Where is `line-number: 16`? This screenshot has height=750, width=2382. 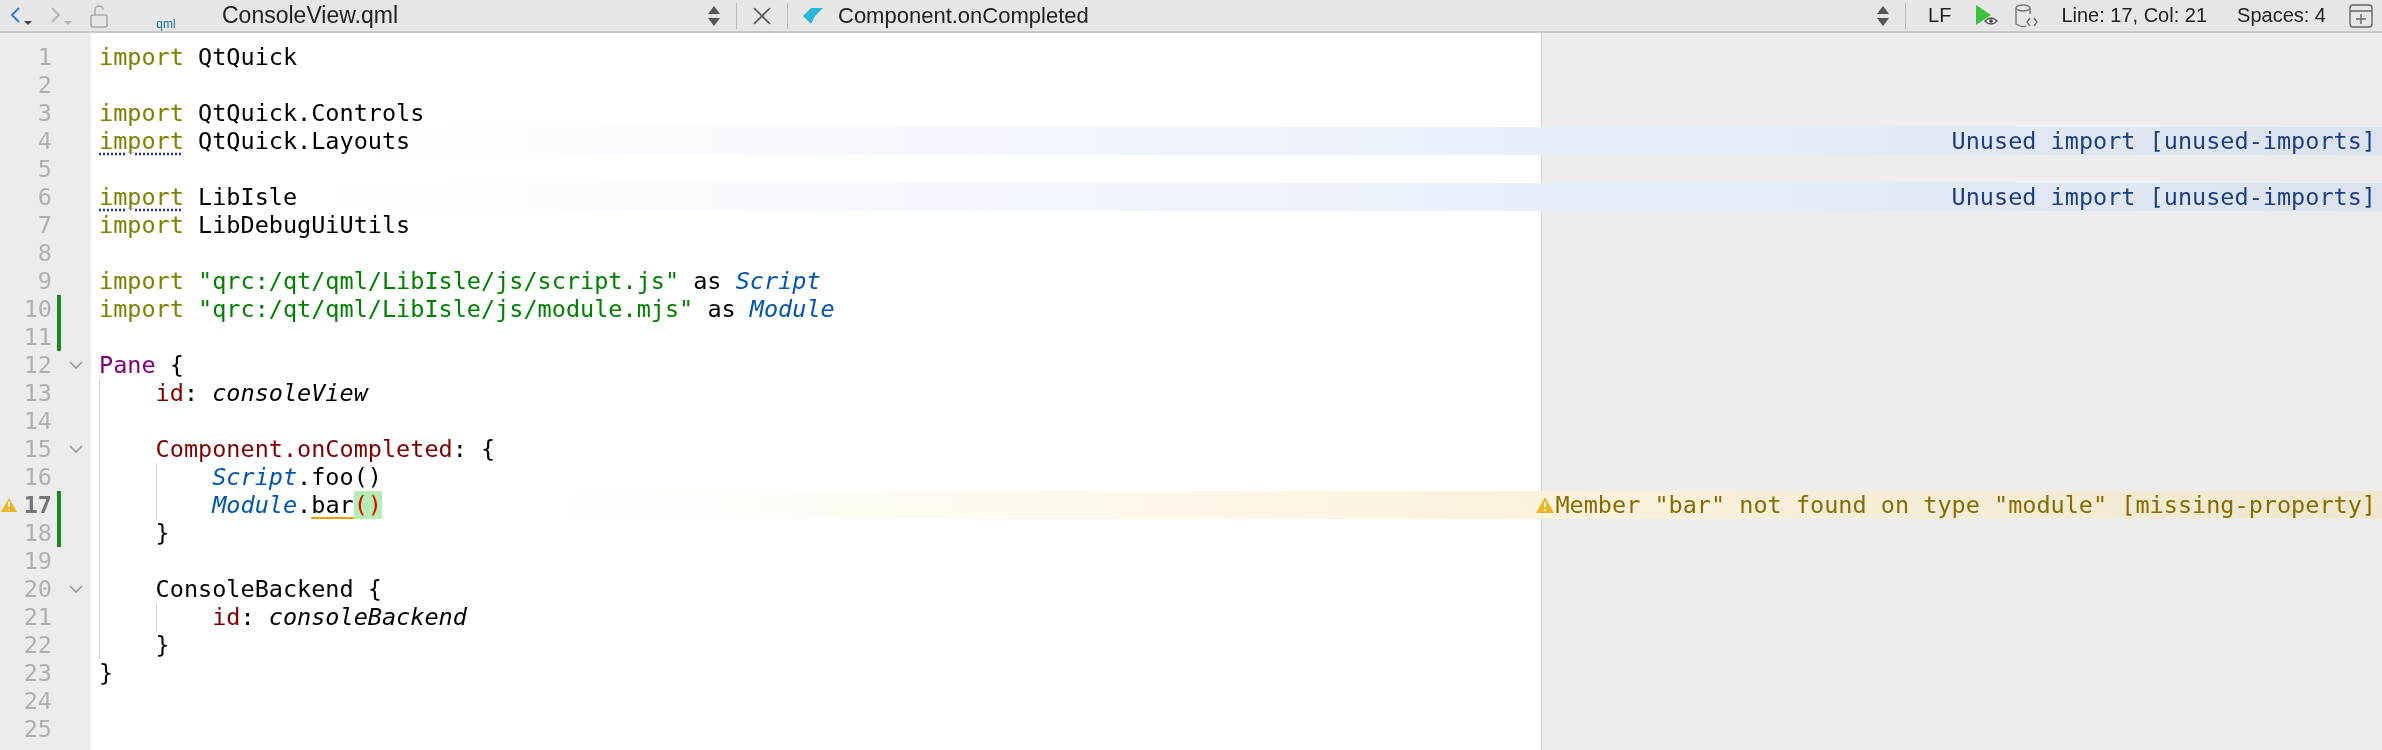
line-number: 16 is located at coordinates (37, 477).